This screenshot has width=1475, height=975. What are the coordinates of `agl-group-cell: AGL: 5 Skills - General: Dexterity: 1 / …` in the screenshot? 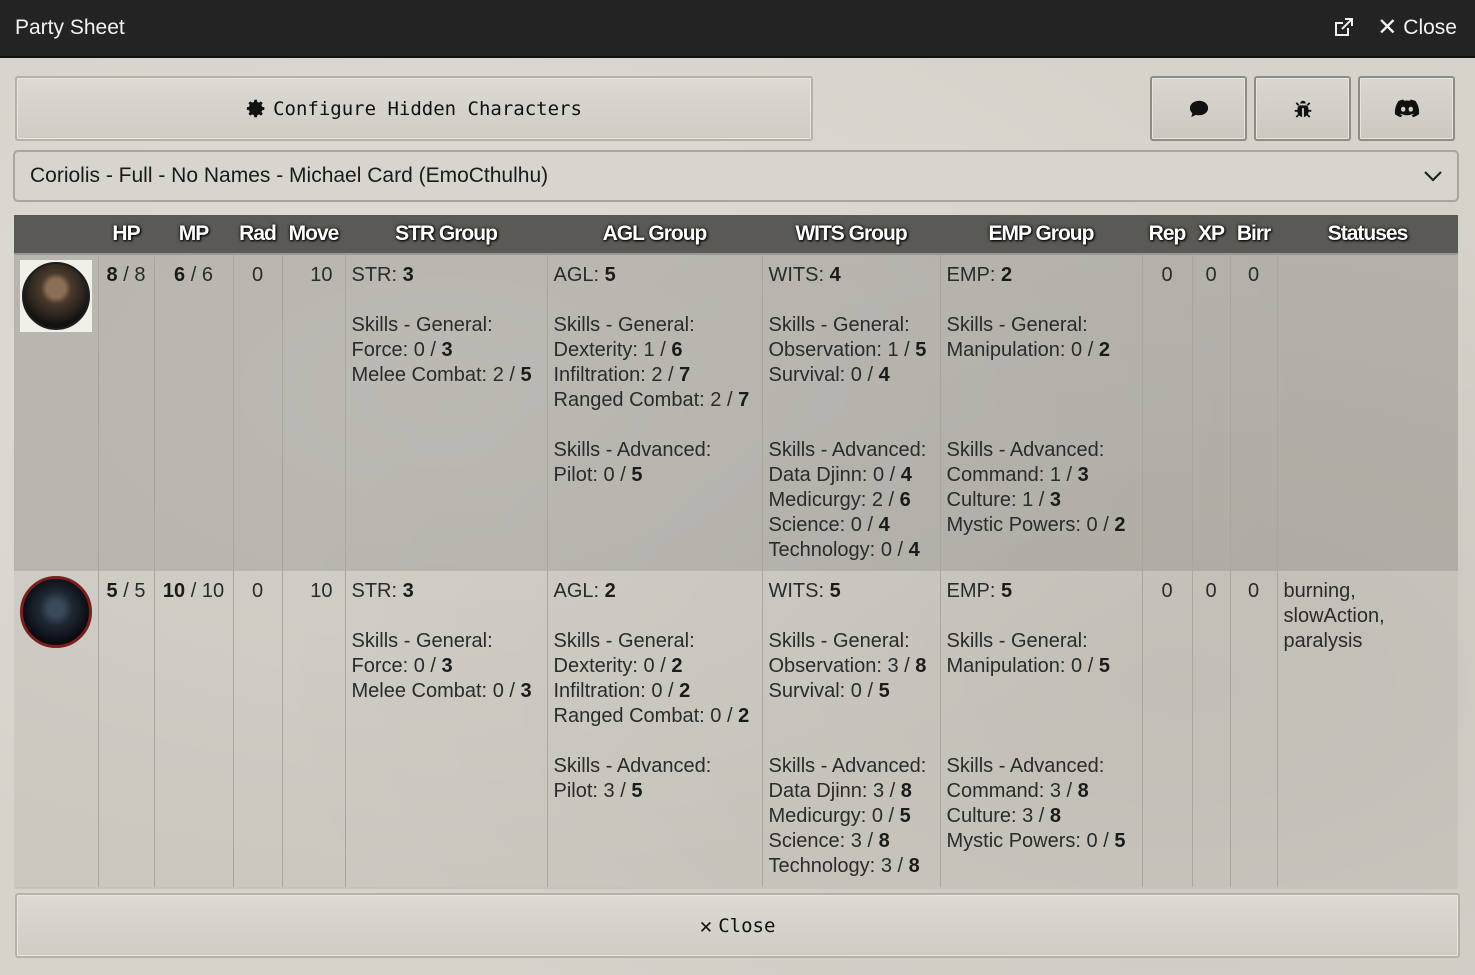 It's located at (654, 412).